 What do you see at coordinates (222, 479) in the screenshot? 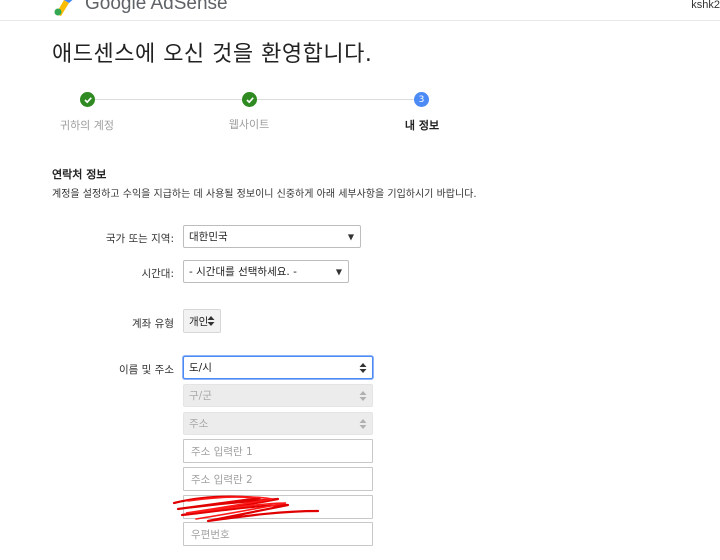
I see `address-line-2-placeholder: 주소 입력란 2` at bounding box center [222, 479].